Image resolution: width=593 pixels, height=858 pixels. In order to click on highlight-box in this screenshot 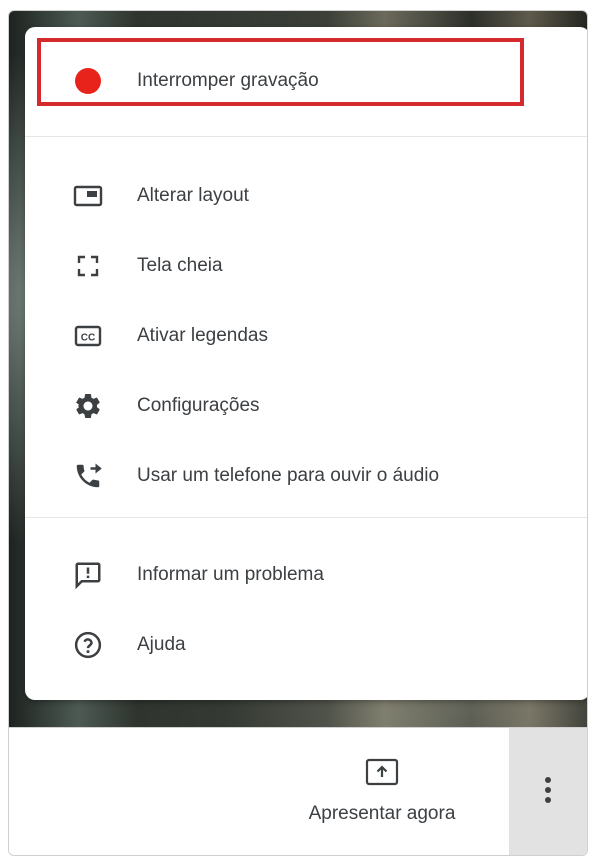, I will do `click(280, 72)`.